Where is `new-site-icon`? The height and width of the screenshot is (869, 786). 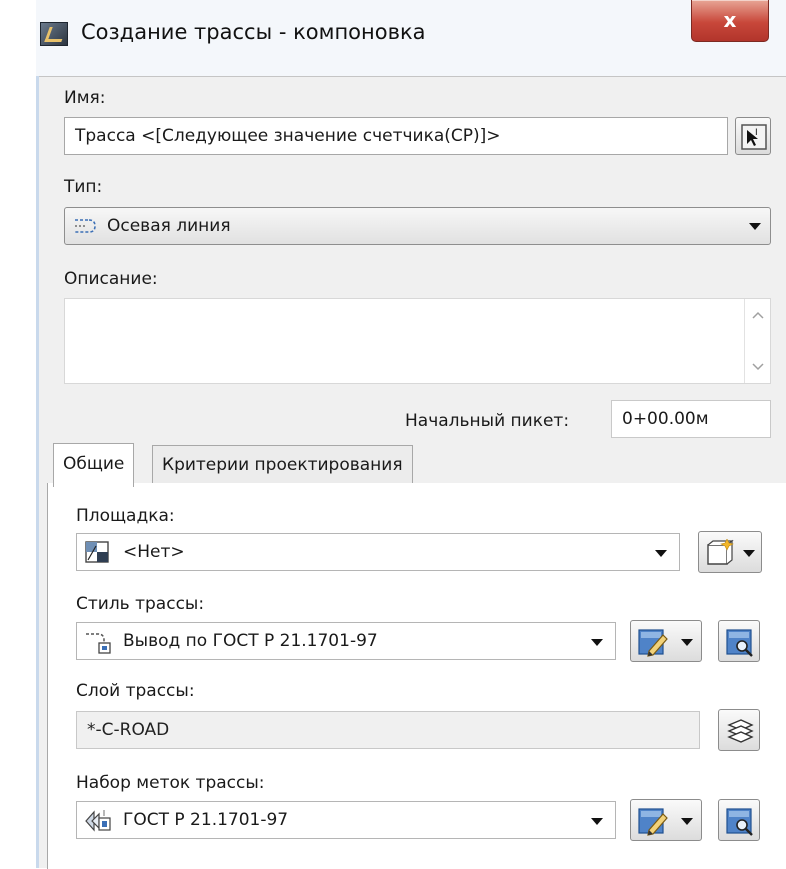 new-site-icon is located at coordinates (720, 552).